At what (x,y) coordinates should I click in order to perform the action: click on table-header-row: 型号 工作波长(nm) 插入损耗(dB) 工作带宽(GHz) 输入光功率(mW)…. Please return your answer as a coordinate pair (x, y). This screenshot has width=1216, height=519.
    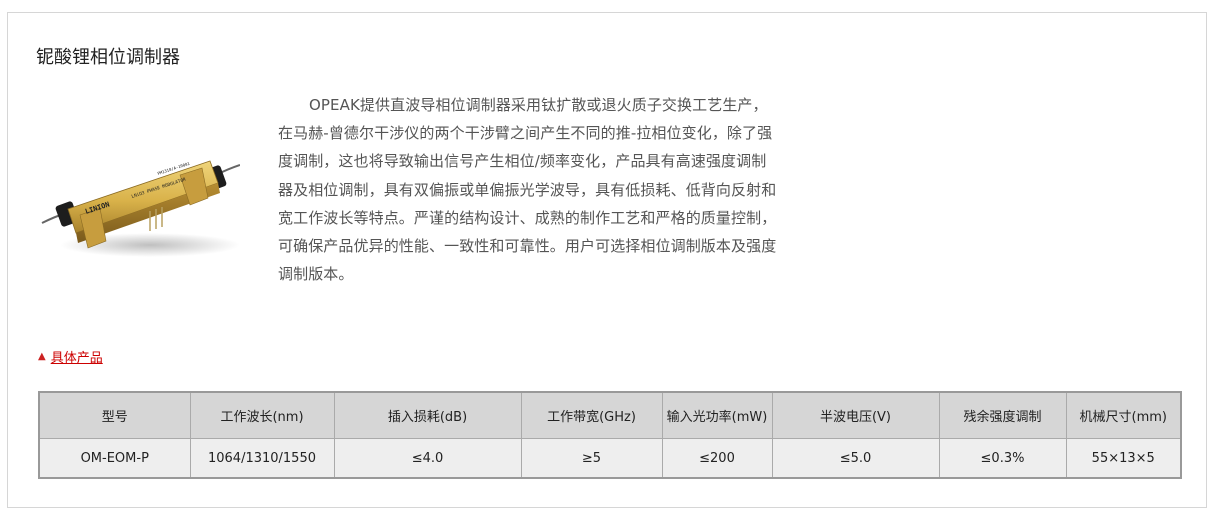
    Looking at the image, I should click on (610, 415).